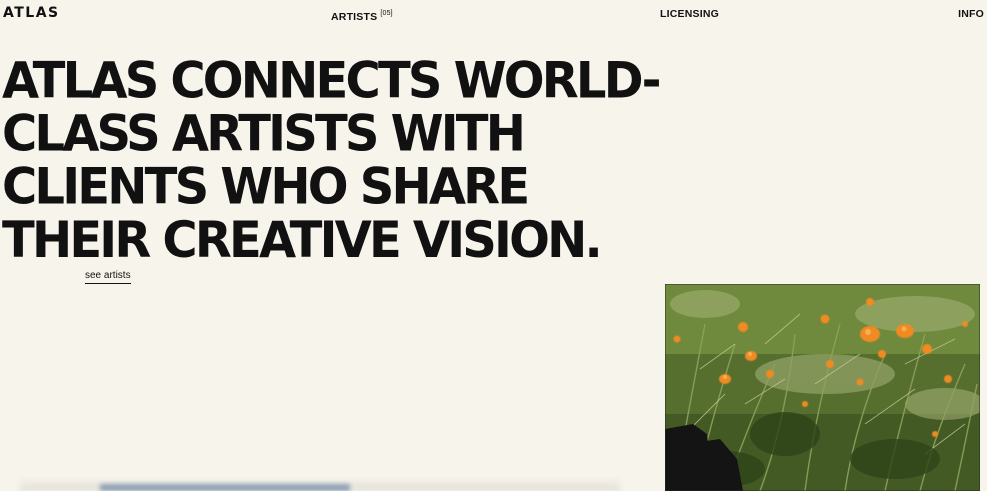 The image size is (987, 491). What do you see at coordinates (689, 14) in the screenshot?
I see `nav-link-licensing: LICENSING` at bounding box center [689, 14].